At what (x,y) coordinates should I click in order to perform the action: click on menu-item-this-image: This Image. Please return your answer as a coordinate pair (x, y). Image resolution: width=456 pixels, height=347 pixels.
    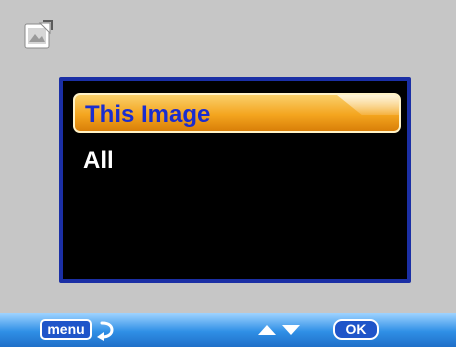
    Looking at the image, I should click on (237, 113).